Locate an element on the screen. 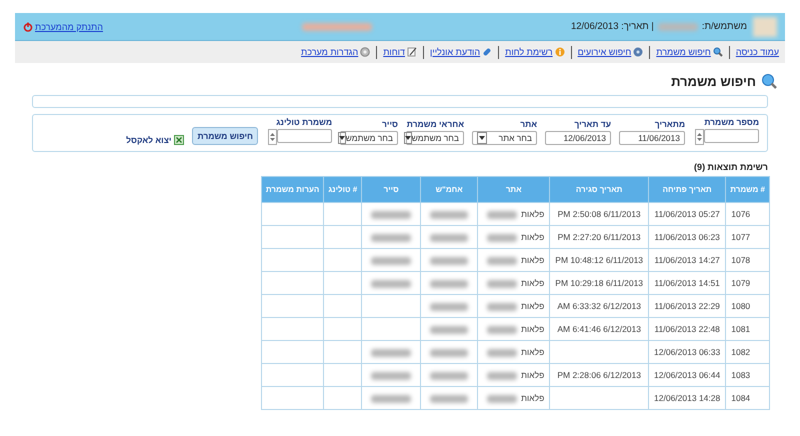  user-label: משתמש/ת: is located at coordinates (724, 26).